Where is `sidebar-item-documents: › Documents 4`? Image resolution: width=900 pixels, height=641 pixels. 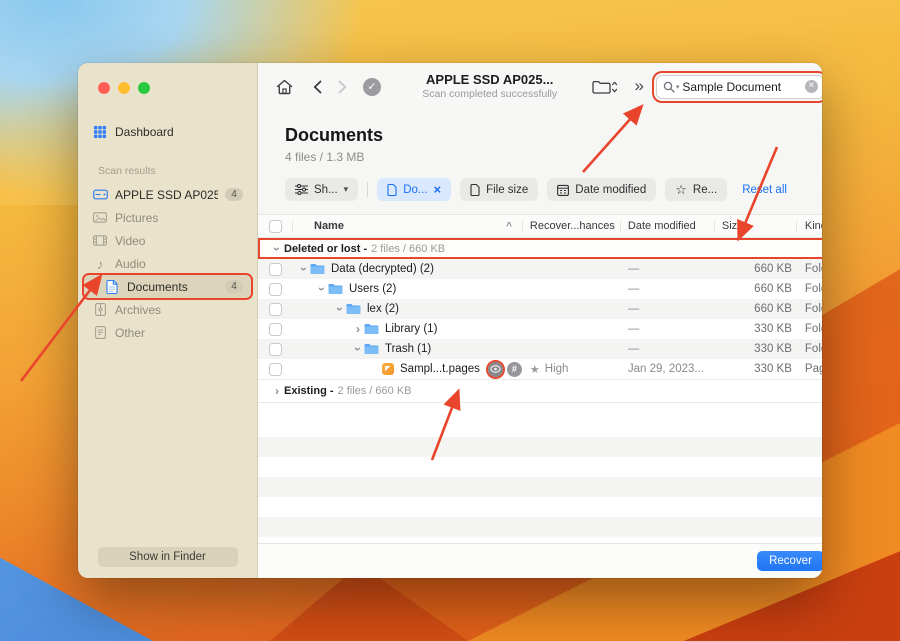
sidebar-item-documents: › Documents 4 is located at coordinates (167, 286).